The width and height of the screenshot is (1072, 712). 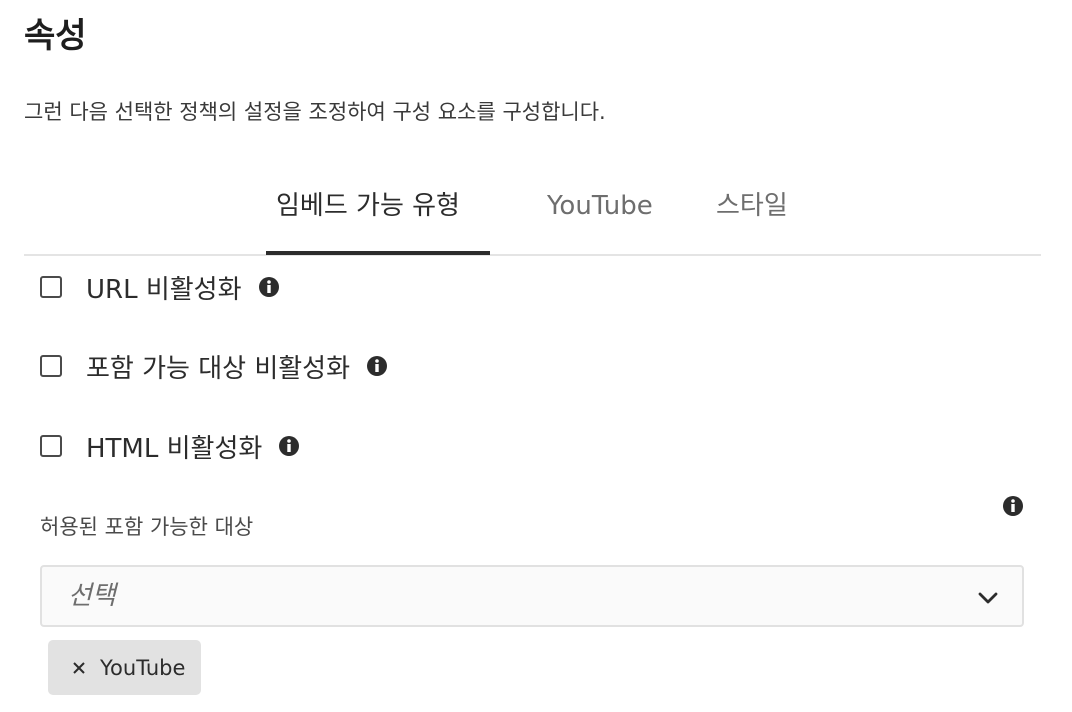 What do you see at coordinates (51, 366) in the screenshot?
I see `disable-embeddables-checkbox` at bounding box center [51, 366].